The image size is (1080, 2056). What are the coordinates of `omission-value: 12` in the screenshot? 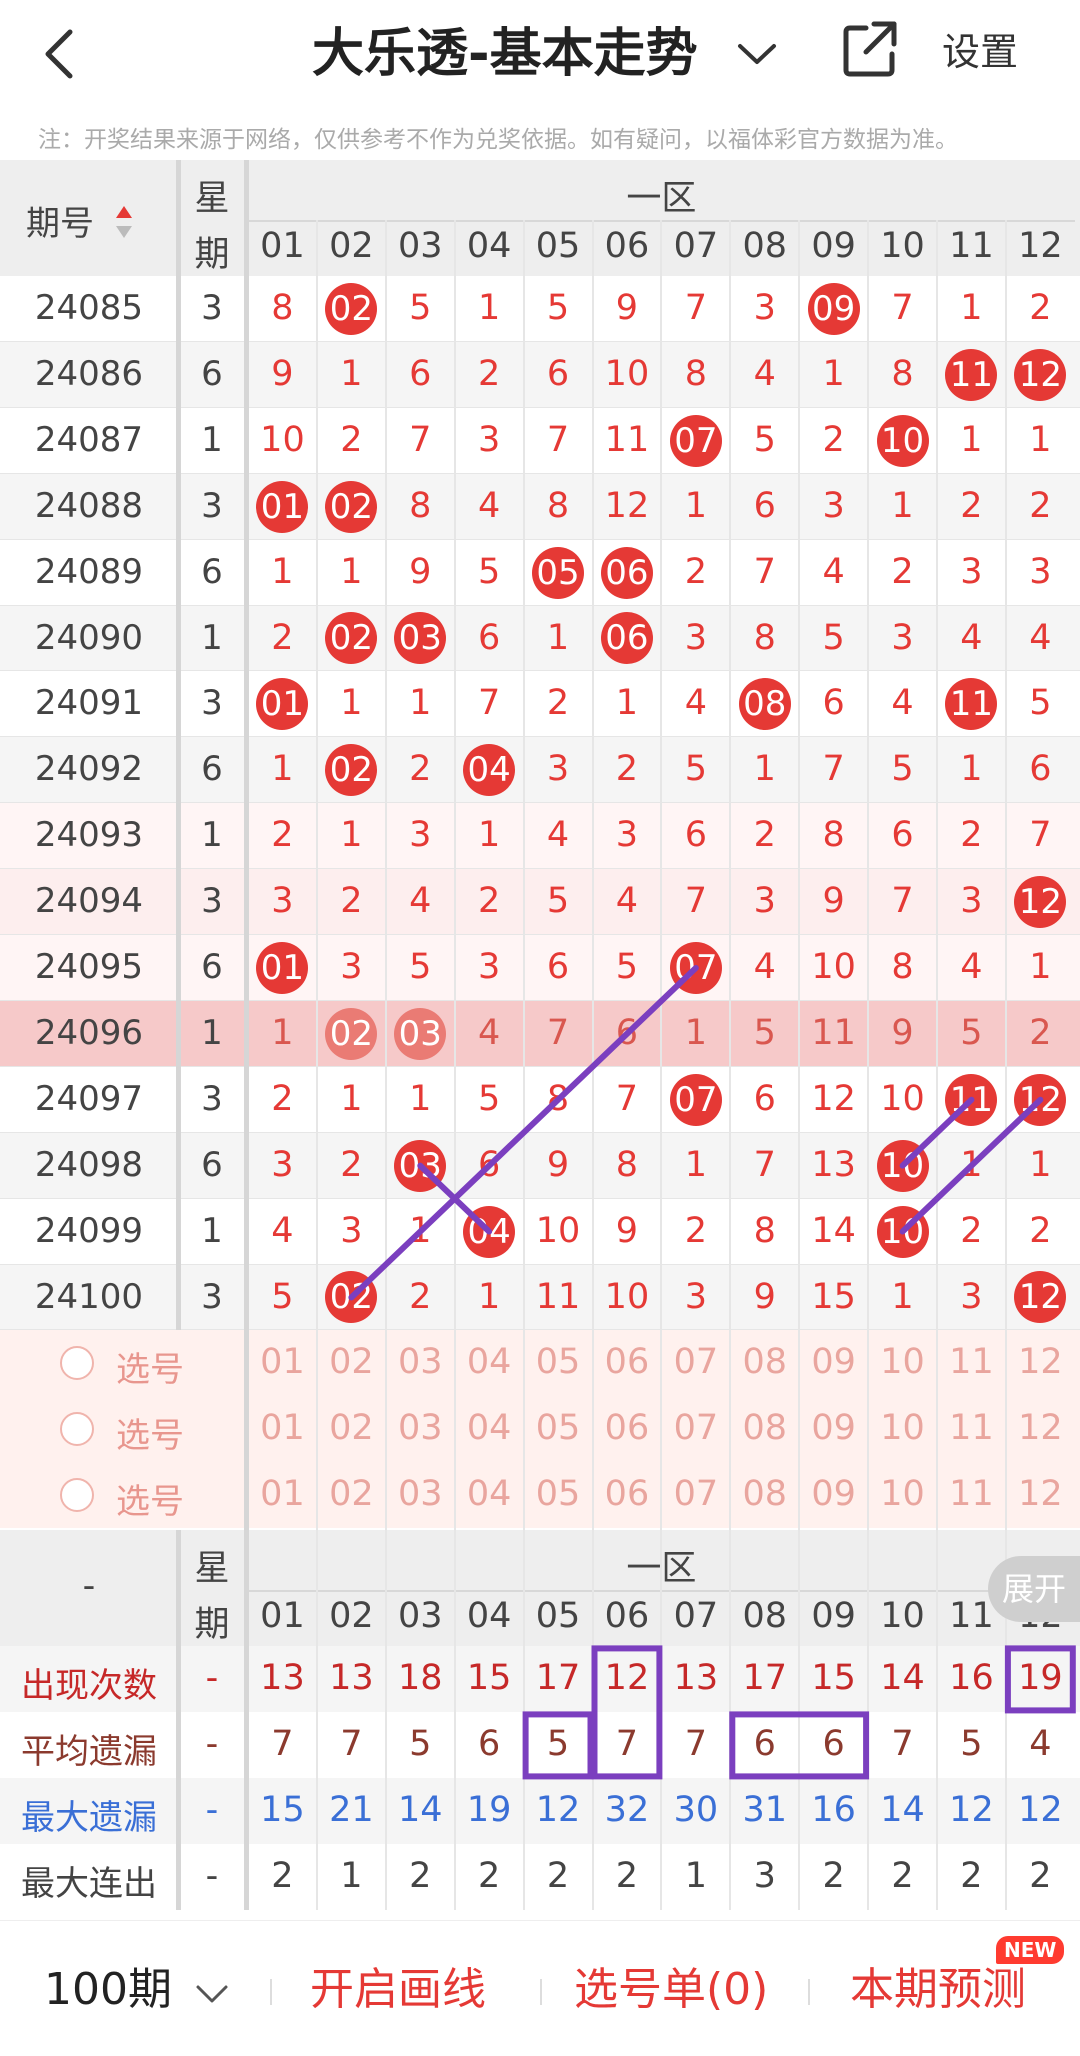 It's located at (833, 1098).